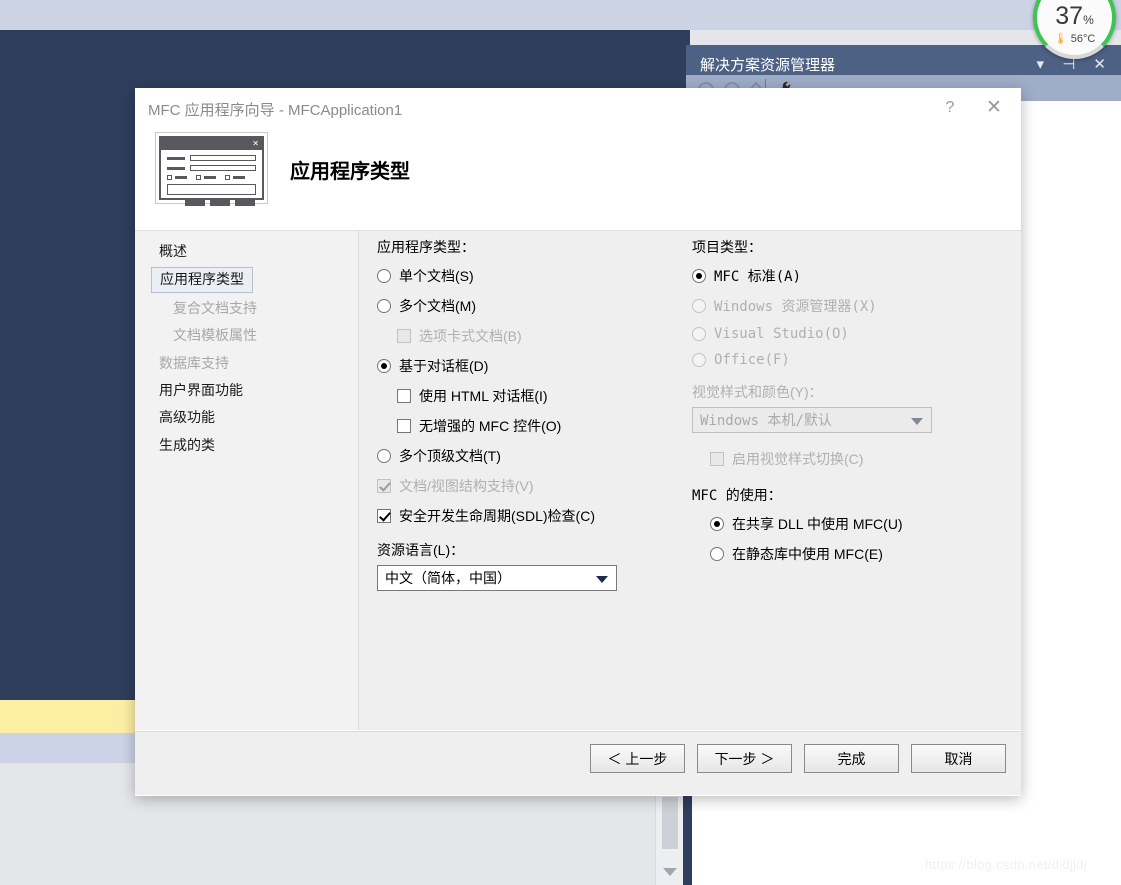 Image resolution: width=1121 pixels, height=885 pixels. Describe the element at coordinates (637, 758) in the screenshot. I see `back-button: ＜ 上一步` at that location.